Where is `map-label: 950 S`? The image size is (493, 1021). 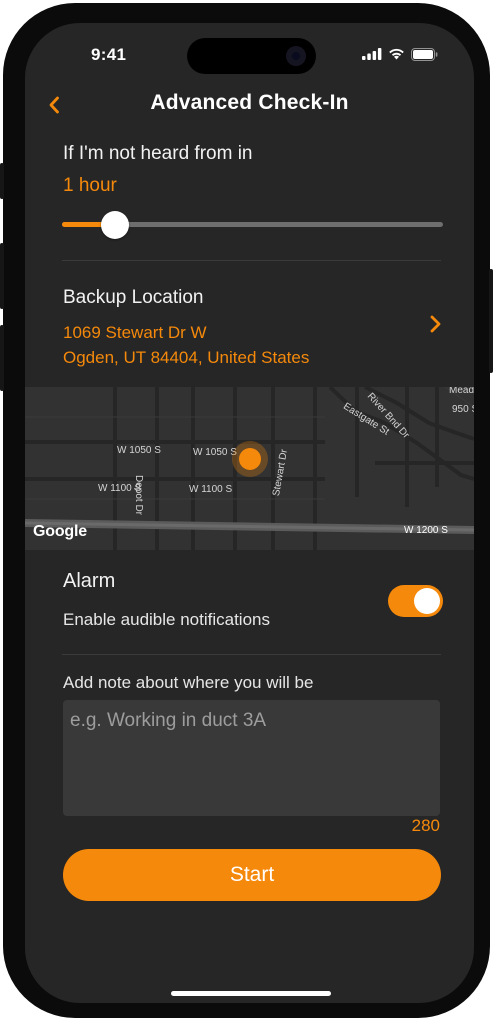 map-label: 950 S is located at coordinates (463, 409).